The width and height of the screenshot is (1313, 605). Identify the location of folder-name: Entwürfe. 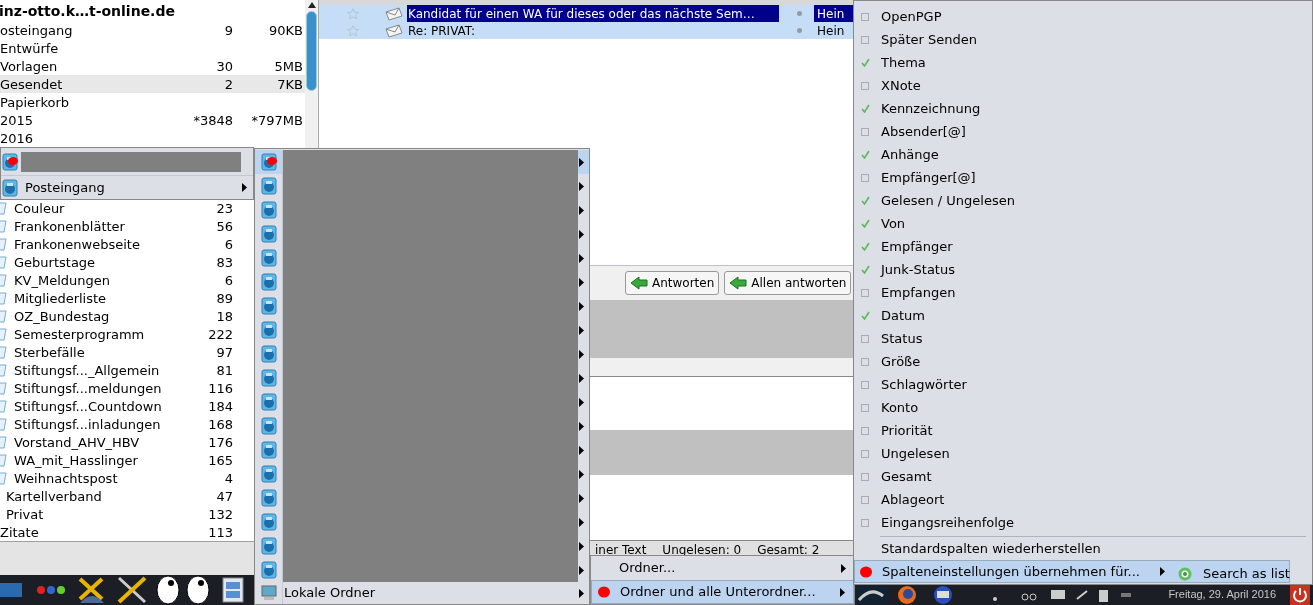
(30, 49).